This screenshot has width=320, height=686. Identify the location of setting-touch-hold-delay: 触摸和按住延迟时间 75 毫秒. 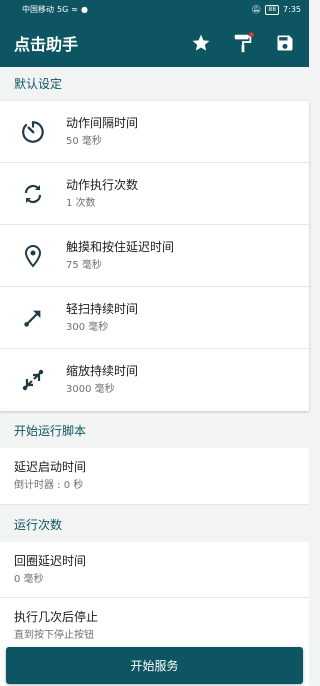
(154, 256).